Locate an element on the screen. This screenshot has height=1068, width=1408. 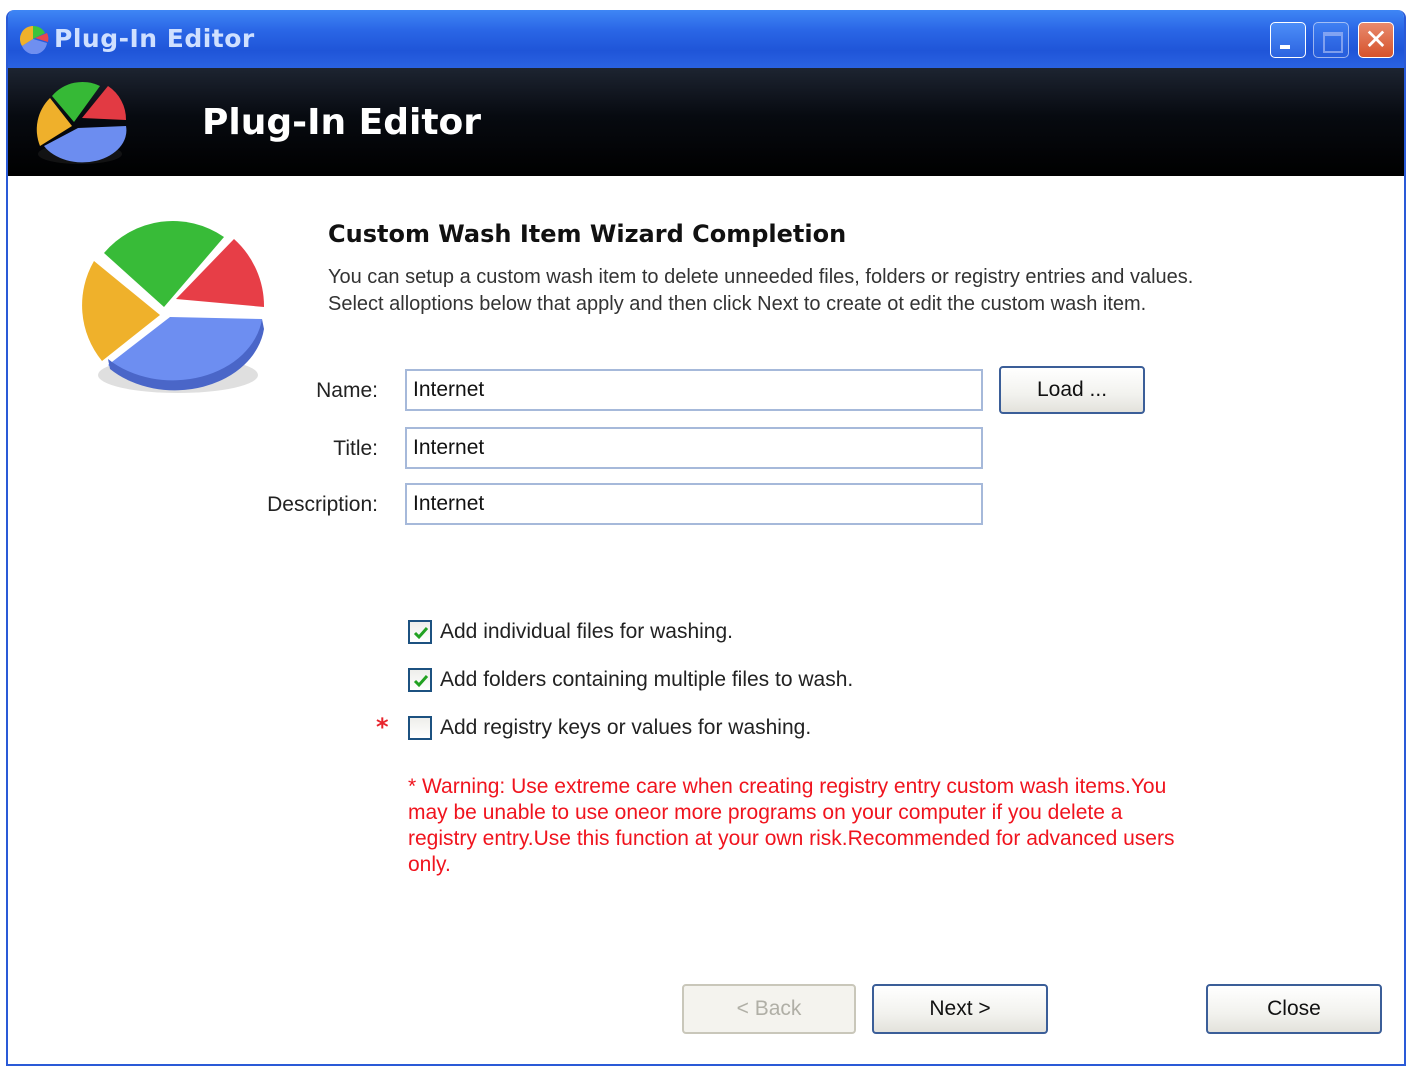
name-label: Name: is located at coordinates (347, 390).